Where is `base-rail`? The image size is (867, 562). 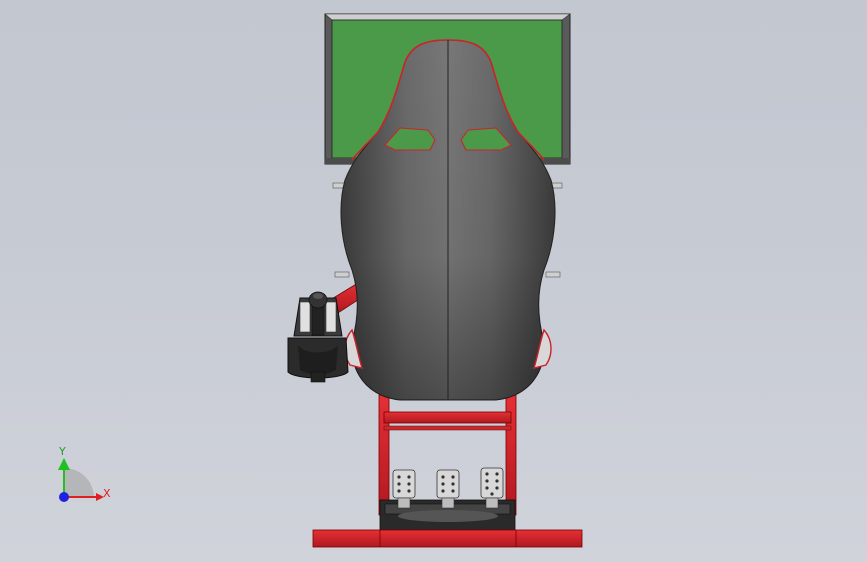 base-rail is located at coordinates (447, 538).